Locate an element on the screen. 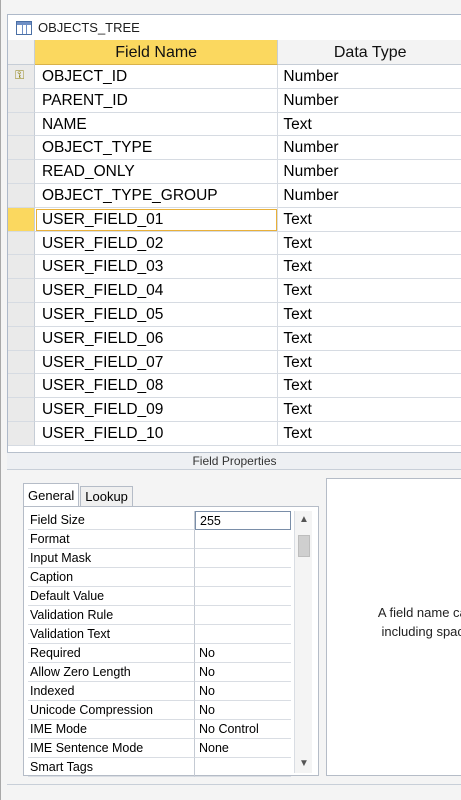 Image resolution: width=461 pixels, height=800 pixels. field-name-cell: OBJECT_TYPE is located at coordinates (156, 148).